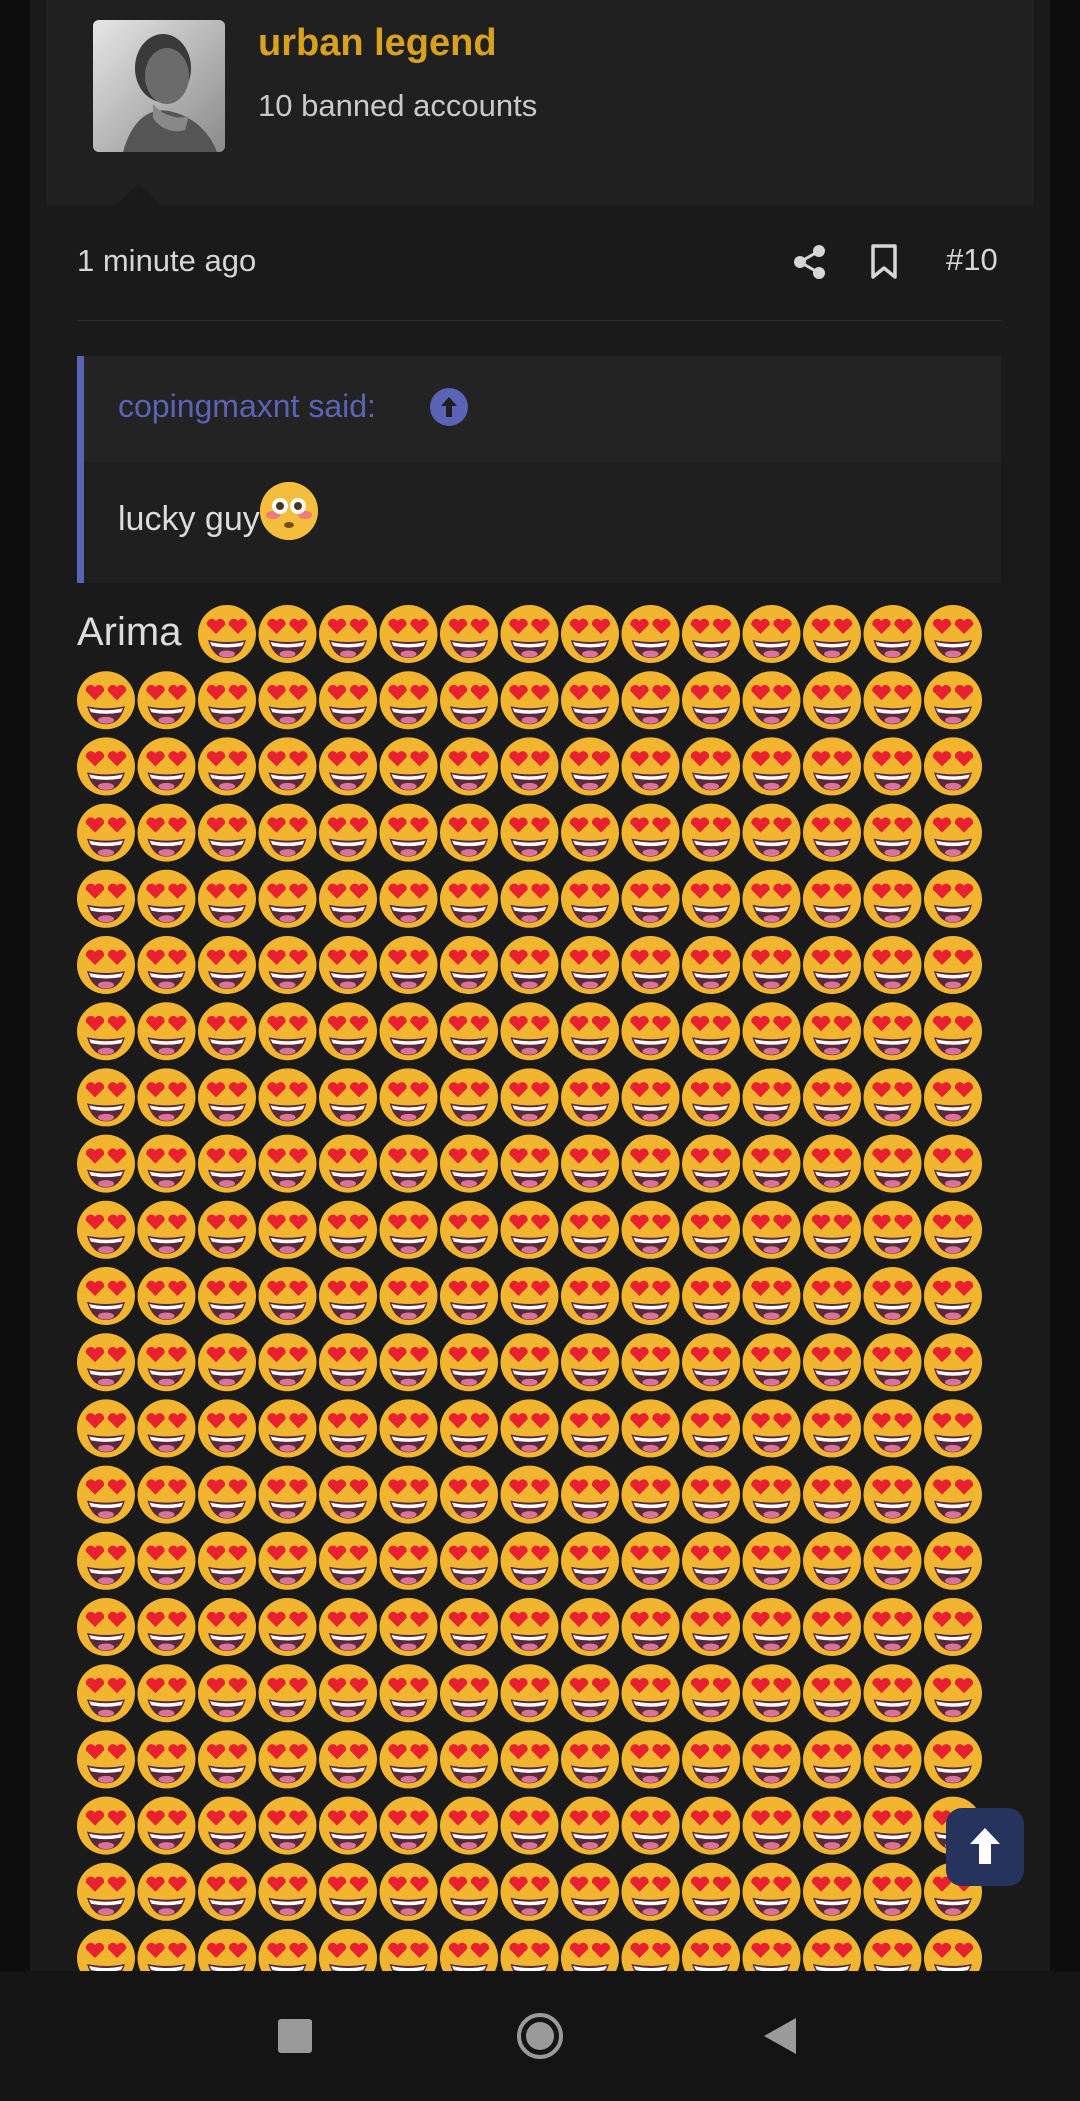  I want to click on post-number: #10, so click(972, 260).